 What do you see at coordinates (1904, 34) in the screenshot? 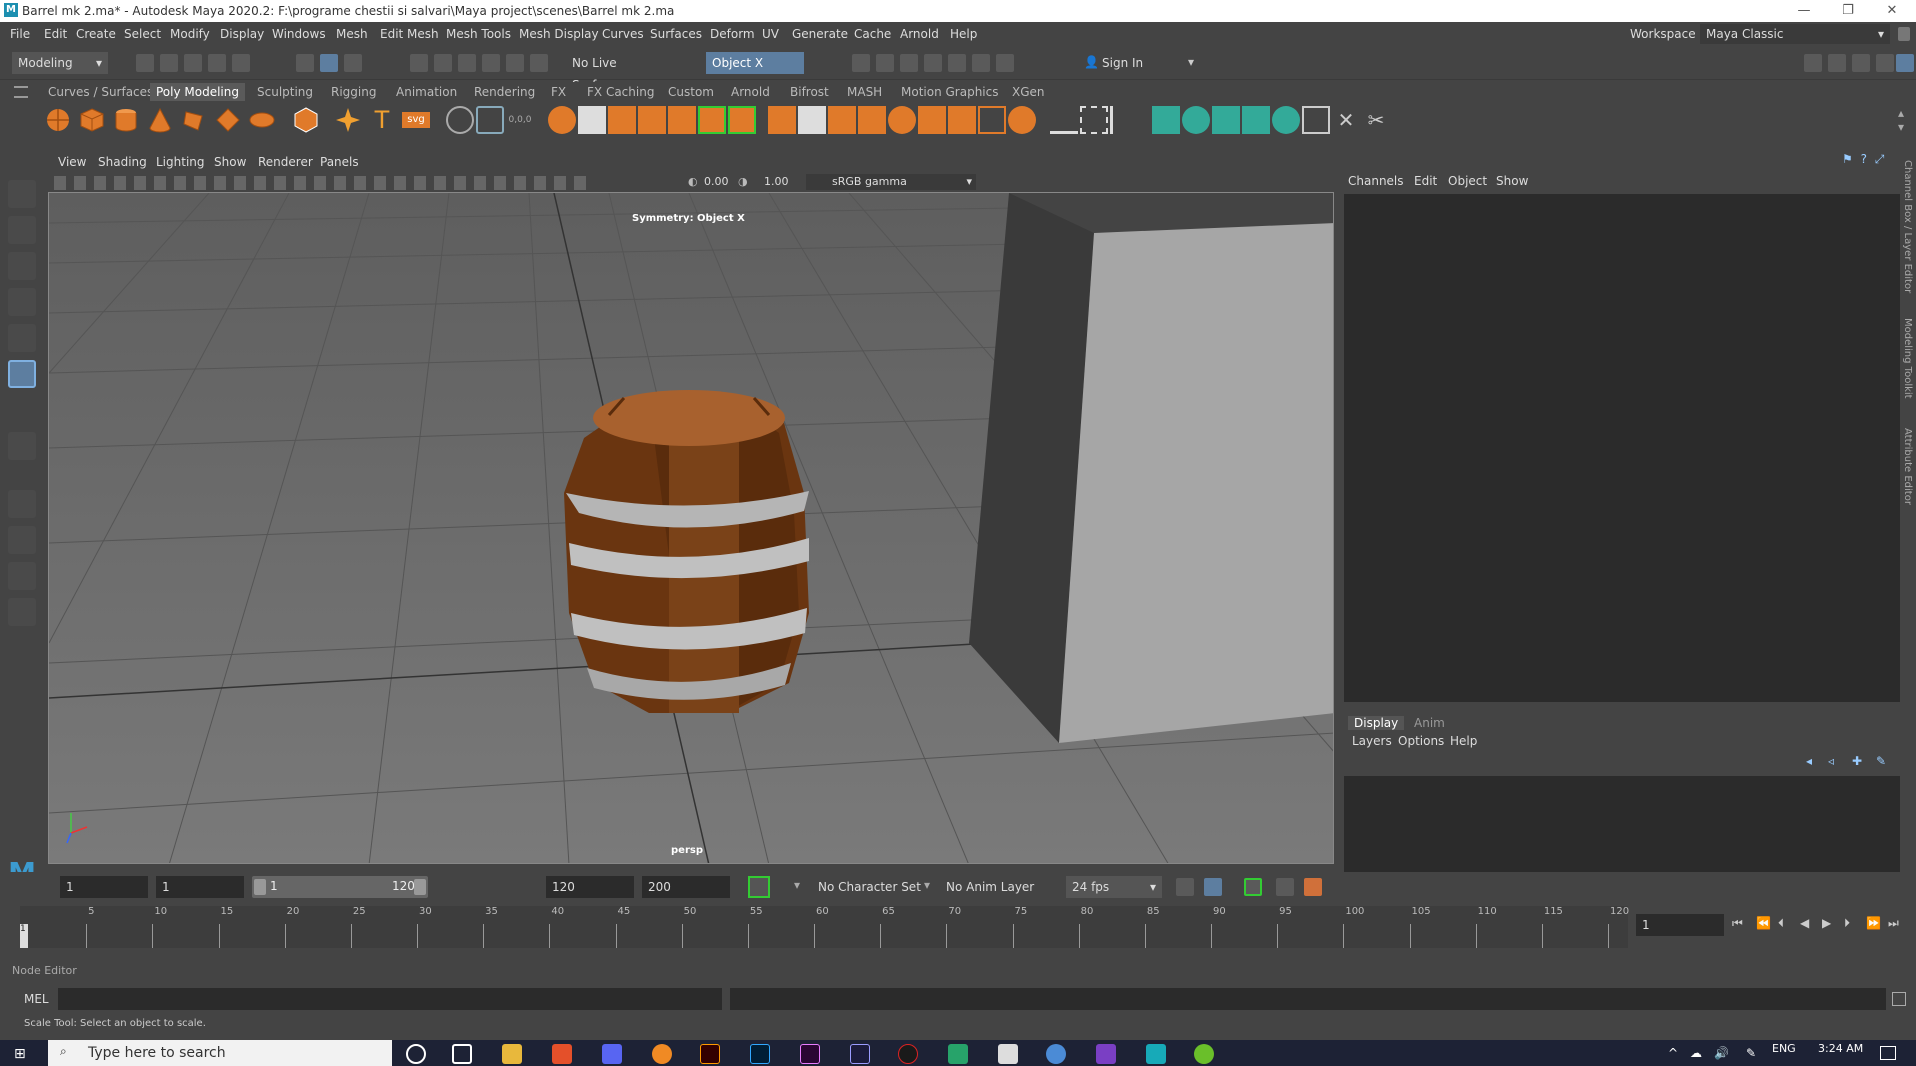
I see `lock-icon` at bounding box center [1904, 34].